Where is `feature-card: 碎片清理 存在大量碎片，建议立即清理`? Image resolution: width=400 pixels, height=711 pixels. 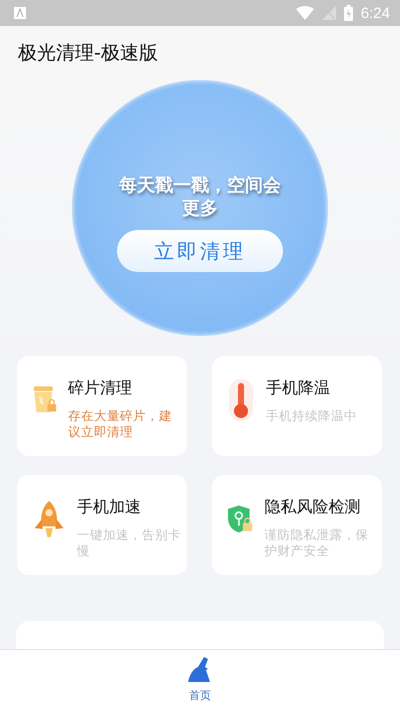
feature-card: 碎片清理 存在大量碎片，建议立即清理 is located at coordinates (102, 406).